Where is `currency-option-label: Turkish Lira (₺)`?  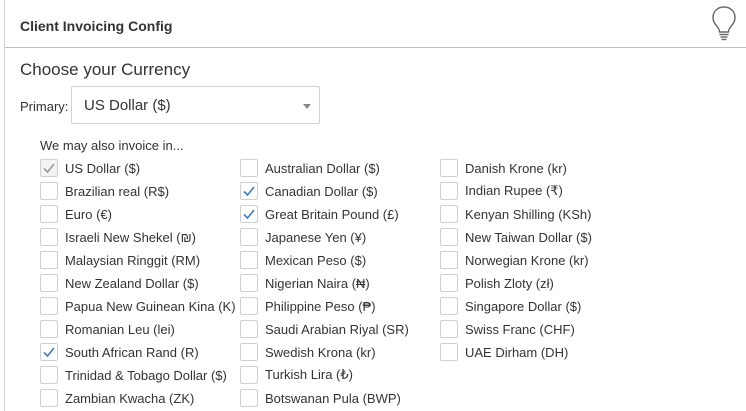 currency-option-label: Turkish Lira (₺) is located at coordinates (309, 374).